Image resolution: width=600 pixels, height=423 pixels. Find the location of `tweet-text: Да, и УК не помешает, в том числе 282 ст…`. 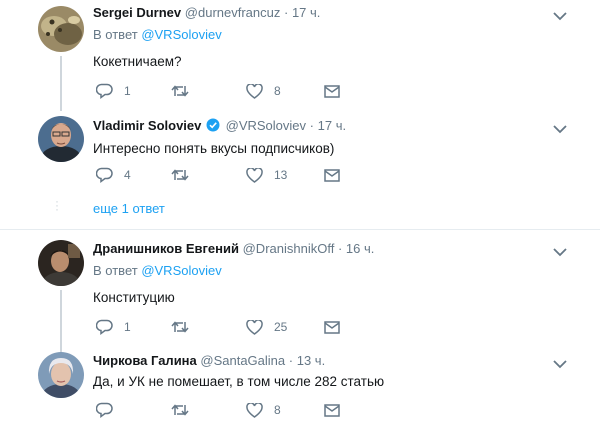

tweet-text: Да, и УК не помешает, в том числе 282 ст… is located at coordinates (239, 381).